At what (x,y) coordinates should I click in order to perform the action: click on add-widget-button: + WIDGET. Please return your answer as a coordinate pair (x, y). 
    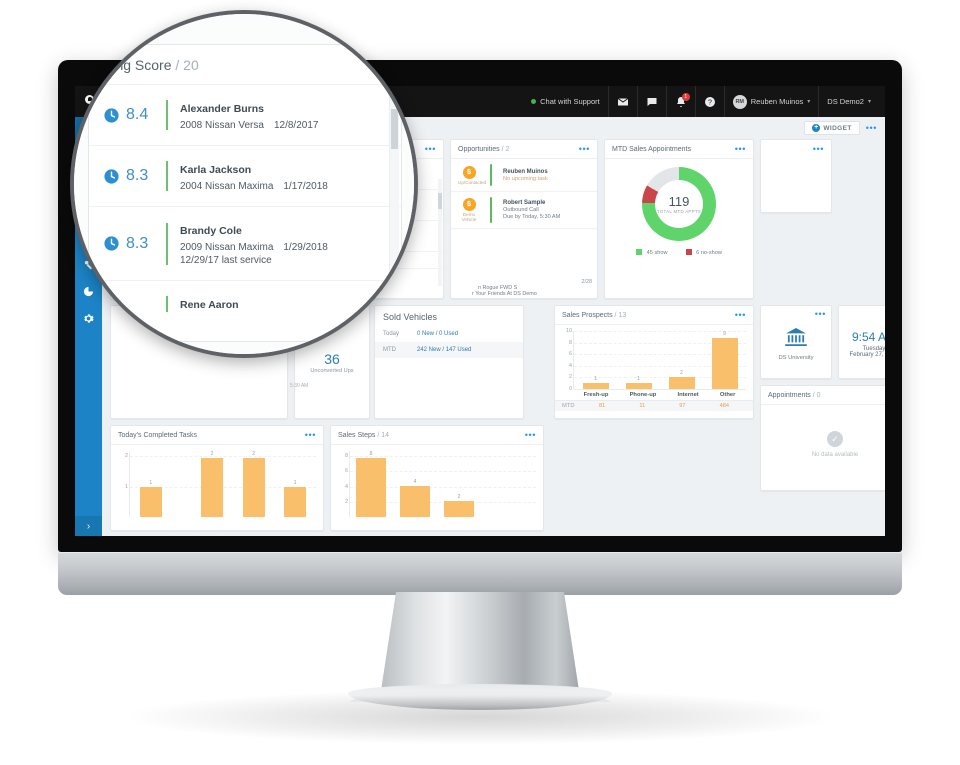
    Looking at the image, I should click on (832, 128).